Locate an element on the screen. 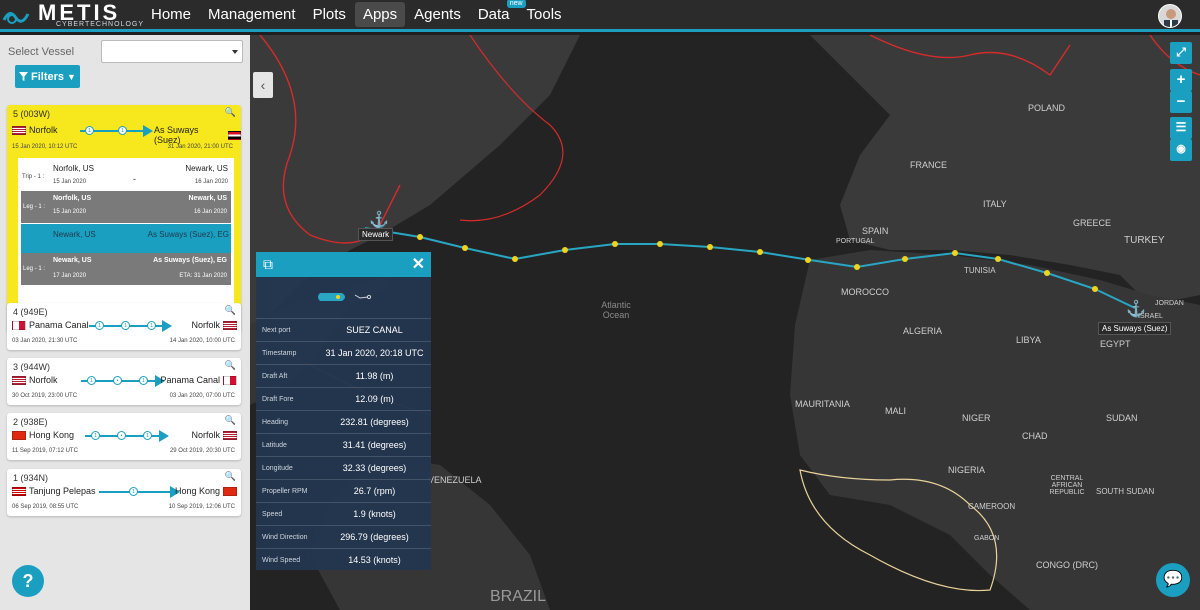 The height and width of the screenshot is (610, 1200). info-key: Propeller RPM is located at coordinates (285, 491).